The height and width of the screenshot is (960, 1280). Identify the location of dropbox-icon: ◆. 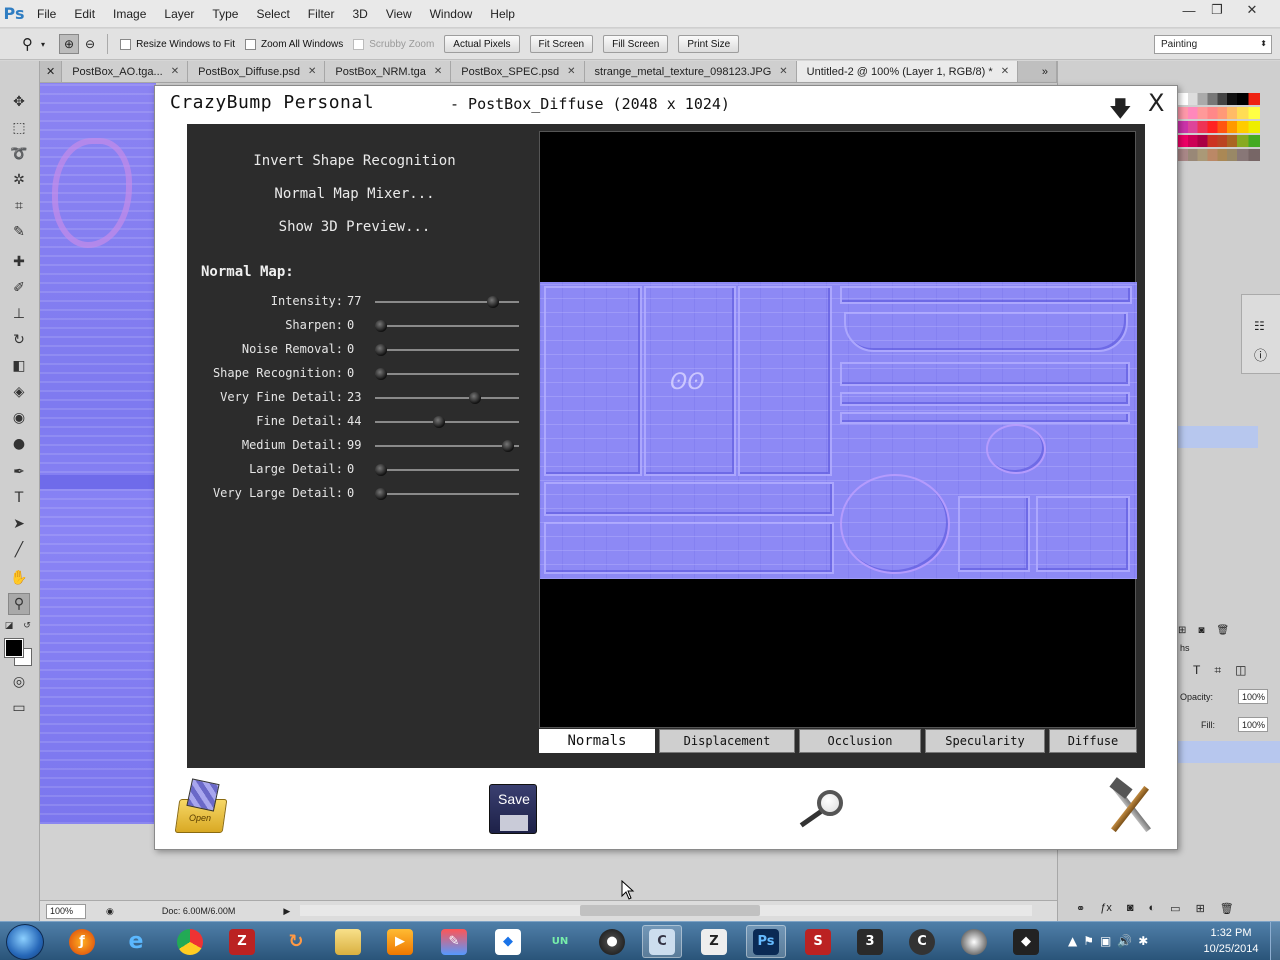
(508, 941).